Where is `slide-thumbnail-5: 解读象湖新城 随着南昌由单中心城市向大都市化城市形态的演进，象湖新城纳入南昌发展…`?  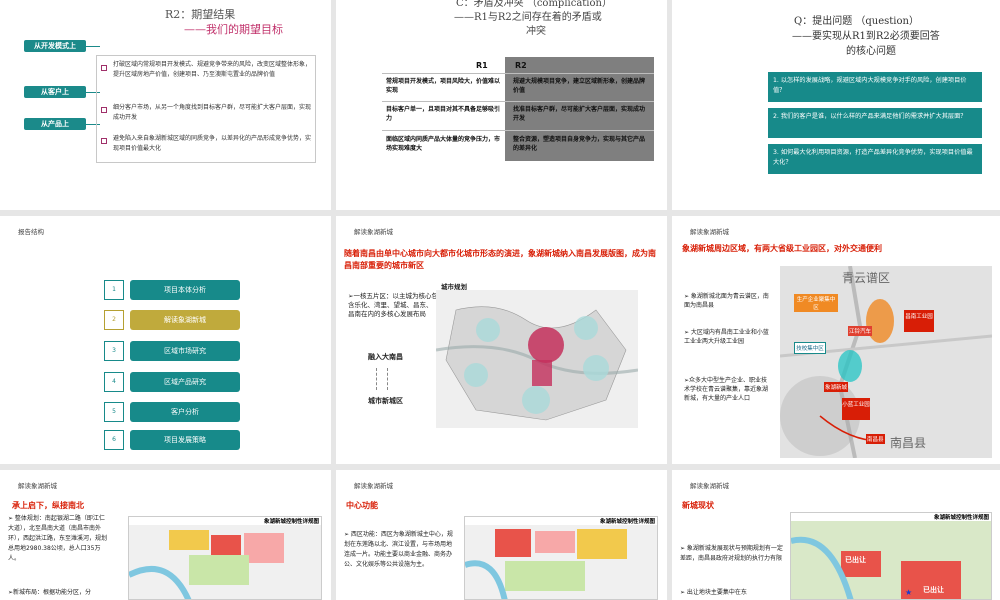
slide-thumbnail-5: 解读象湖新城 随着南昌由单中心城市向大都市化城市形态的演进，象湖新城纳入南昌发展… is located at coordinates (501, 340).